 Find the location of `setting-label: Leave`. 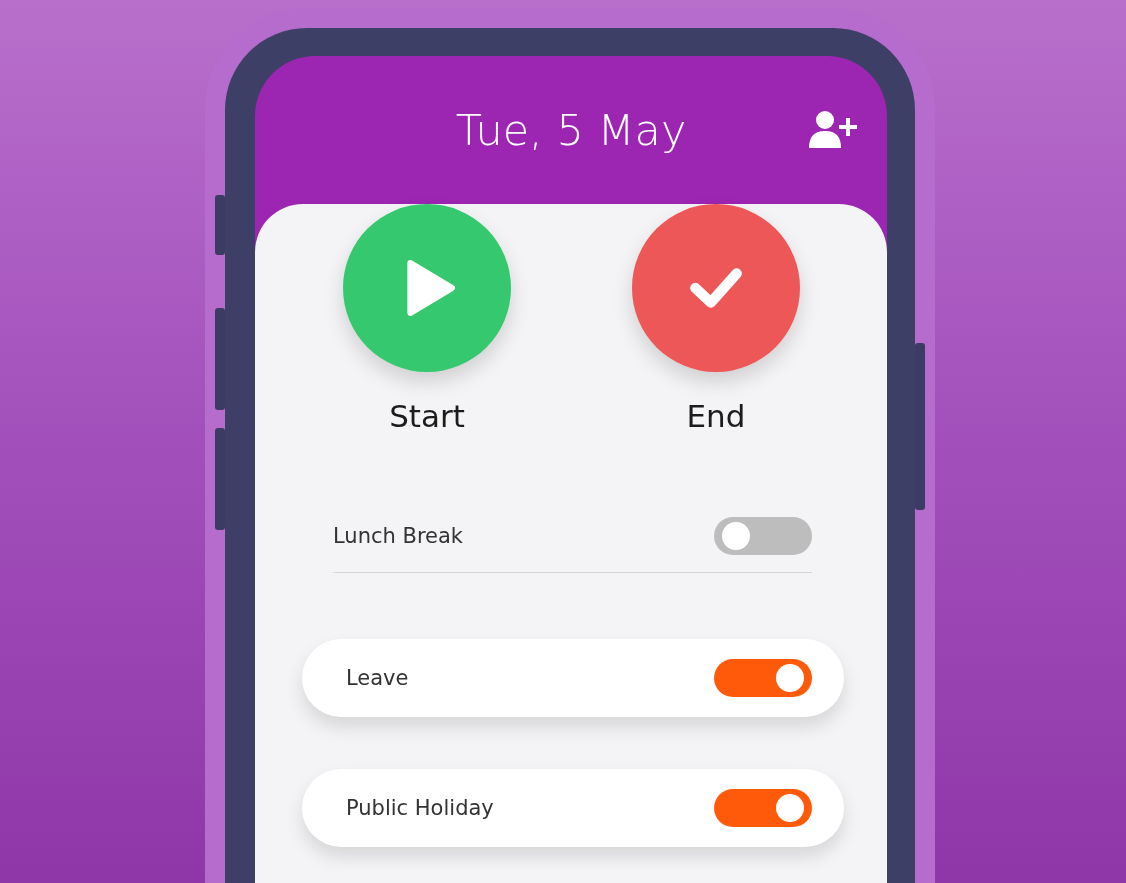

setting-label: Leave is located at coordinates (377, 678).